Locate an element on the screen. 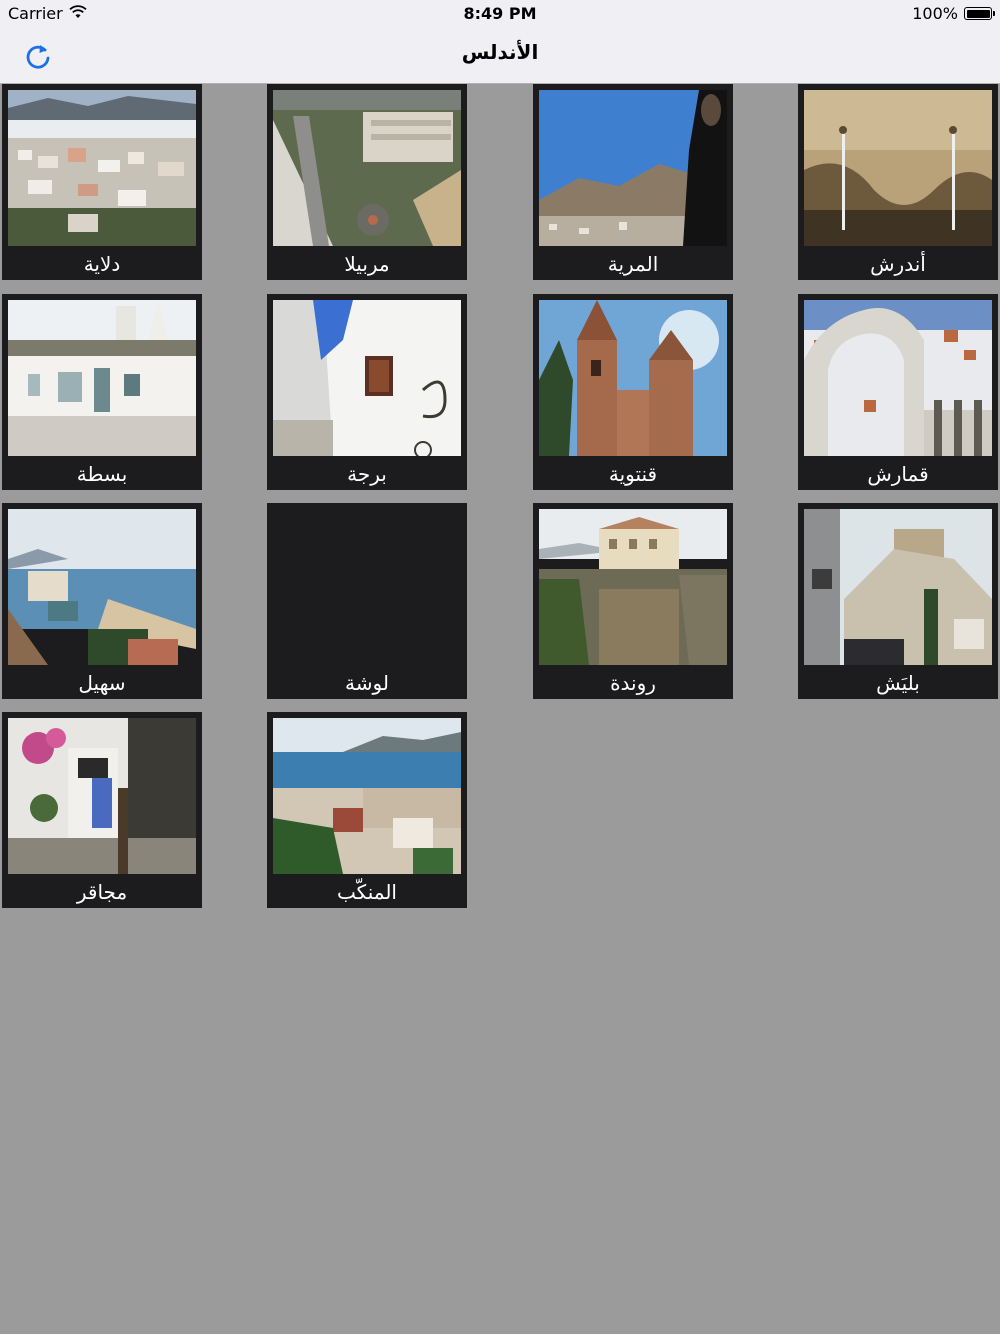 Image resolution: width=1000 pixels, height=1334 pixels. city-label: سهيل is located at coordinates (102, 683).